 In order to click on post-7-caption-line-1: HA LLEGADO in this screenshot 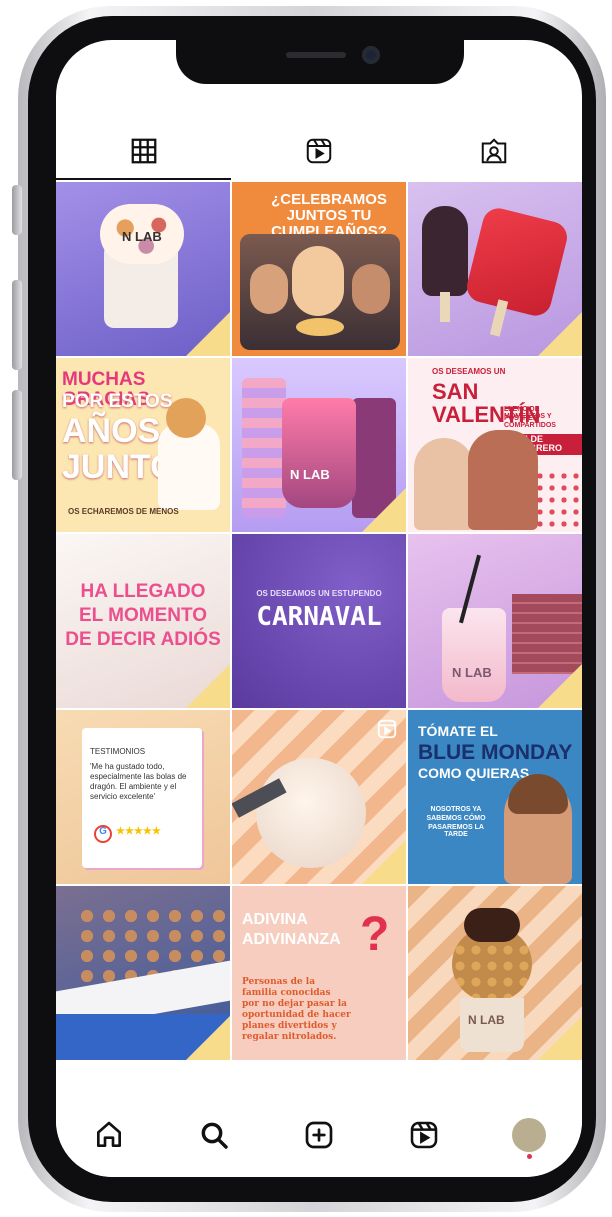, I will do `click(143, 591)`.